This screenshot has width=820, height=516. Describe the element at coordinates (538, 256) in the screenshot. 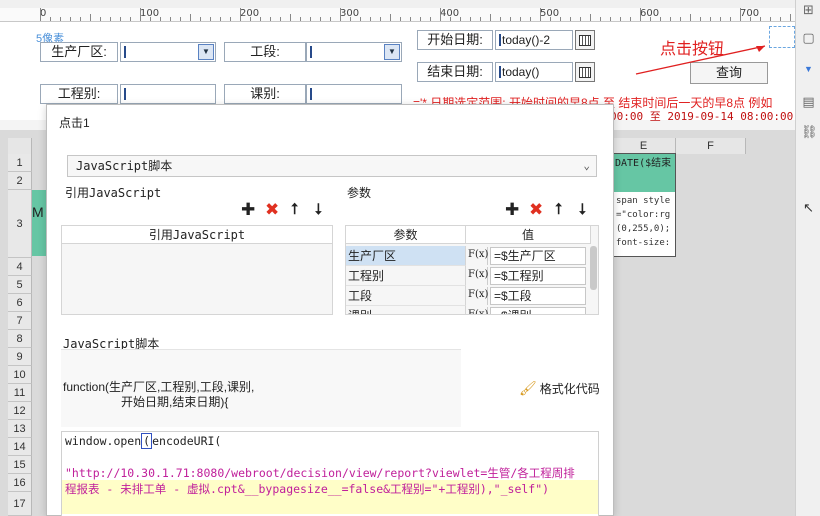

I see `param-value-input: =$生产厂区` at that location.